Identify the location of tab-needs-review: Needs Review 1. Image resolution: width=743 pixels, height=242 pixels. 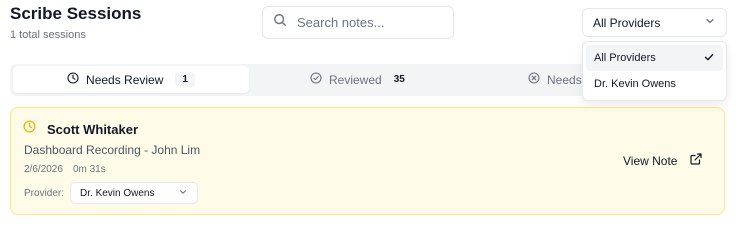
(131, 79).